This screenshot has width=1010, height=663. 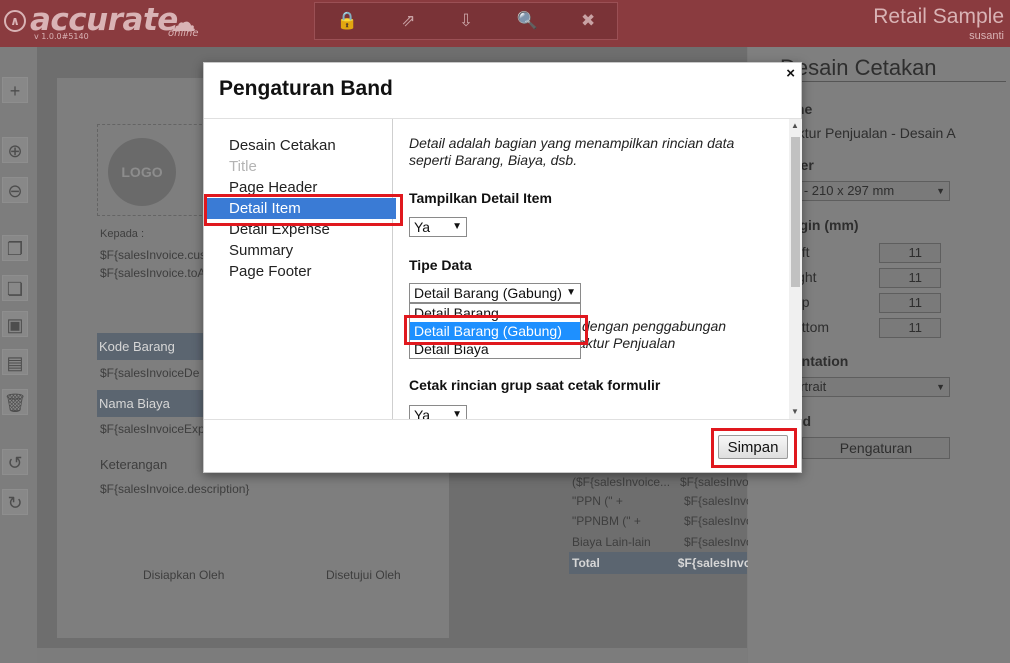 I want to click on band-item-title: Title, so click(x=243, y=166).